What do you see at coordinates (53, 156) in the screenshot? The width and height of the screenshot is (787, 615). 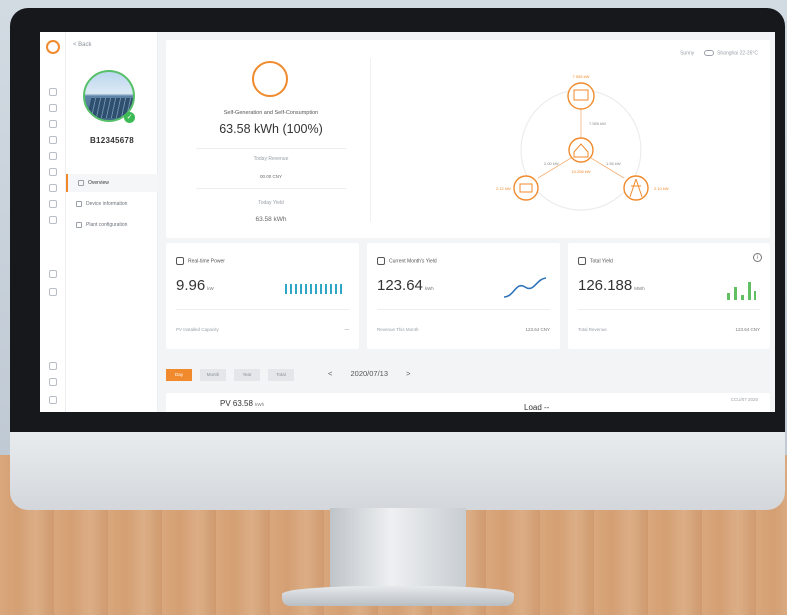 I see `chart-icon` at bounding box center [53, 156].